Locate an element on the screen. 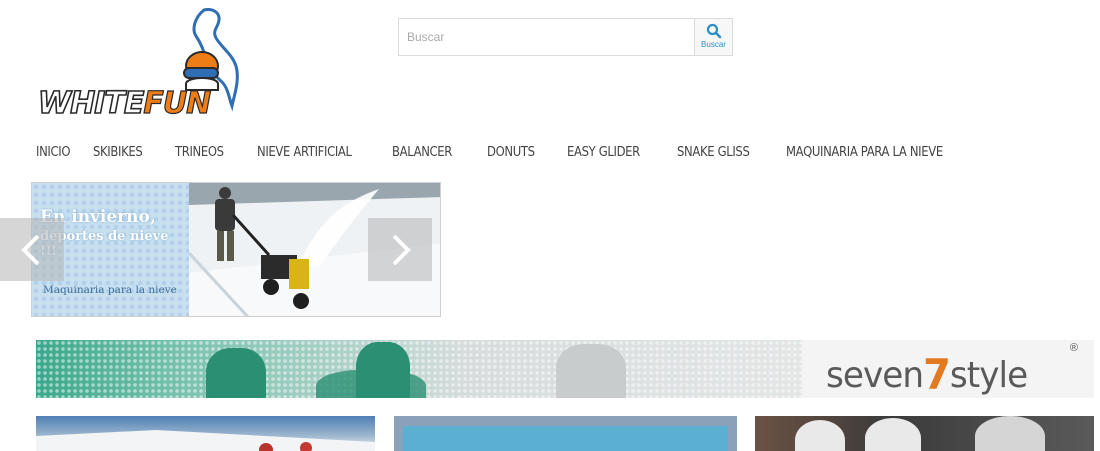 Image resolution: width=1100 pixels, height=451 pixels. brand-mark: 7 is located at coordinates (937, 374).